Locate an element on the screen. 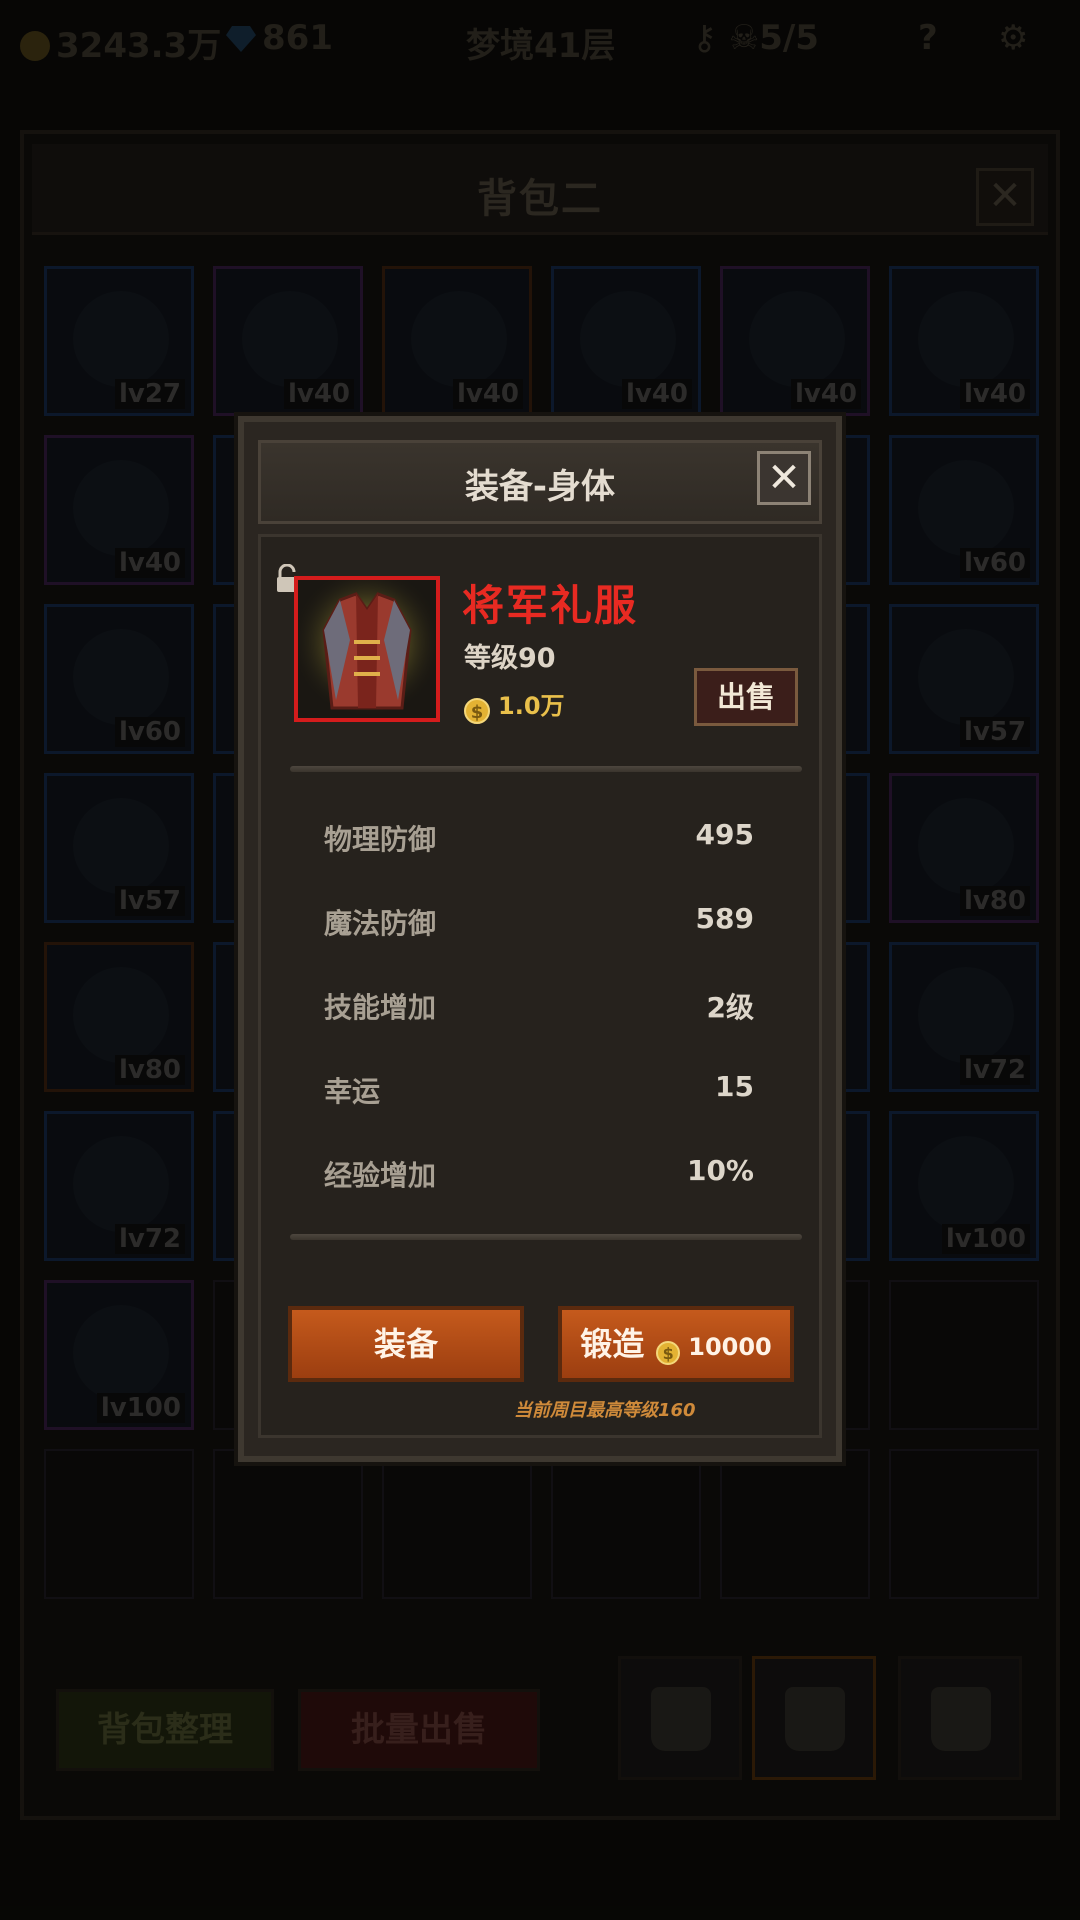 Image resolution: width=1080 pixels, height=1920 pixels. stat-label: 幸运 is located at coordinates (352, 1091).